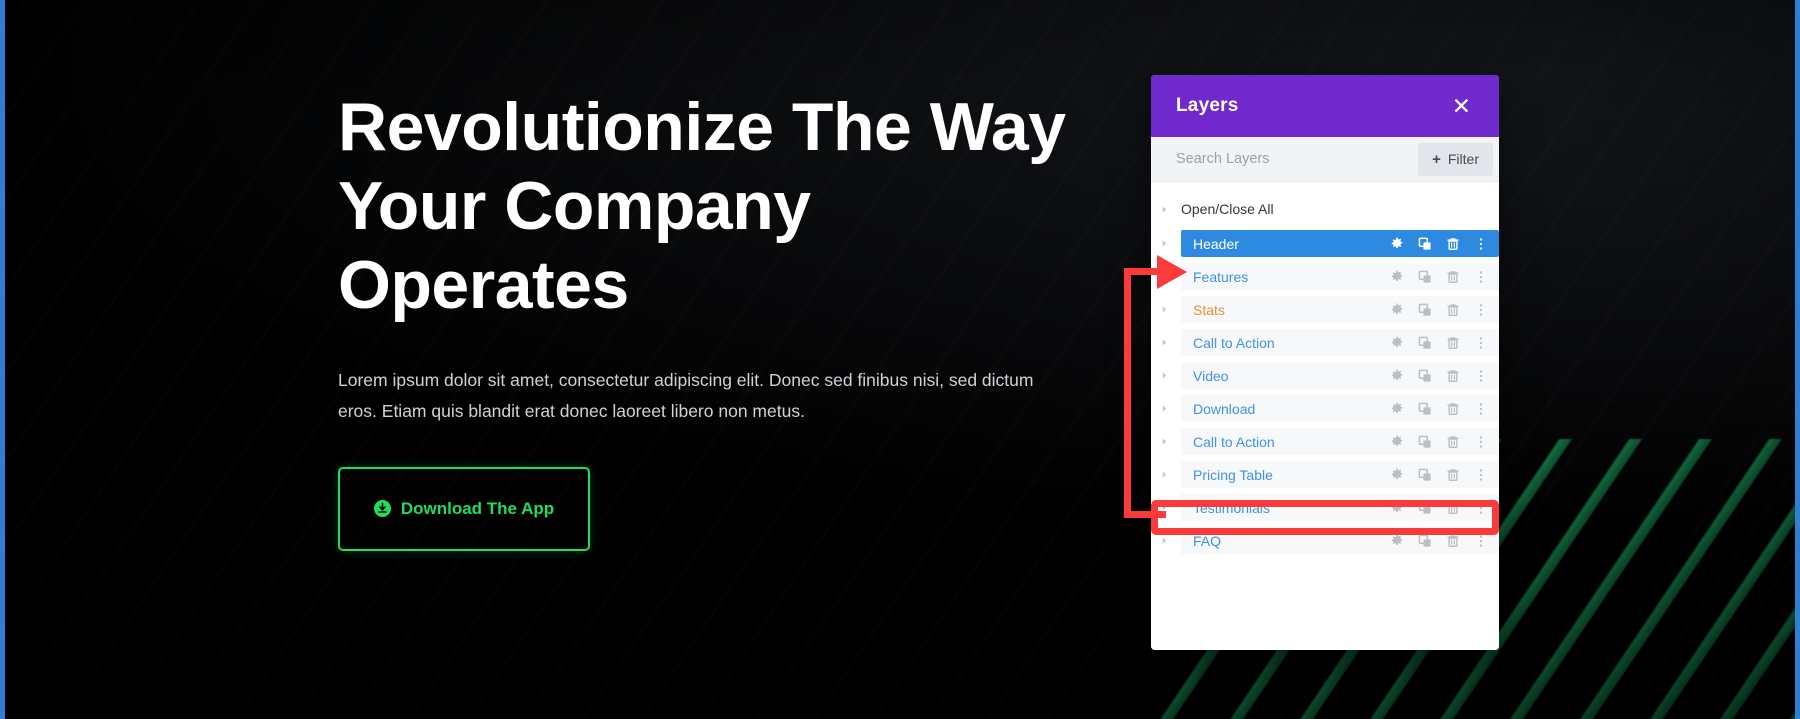  What do you see at coordinates (1209, 309) in the screenshot?
I see `layer-row-label: Stats` at bounding box center [1209, 309].